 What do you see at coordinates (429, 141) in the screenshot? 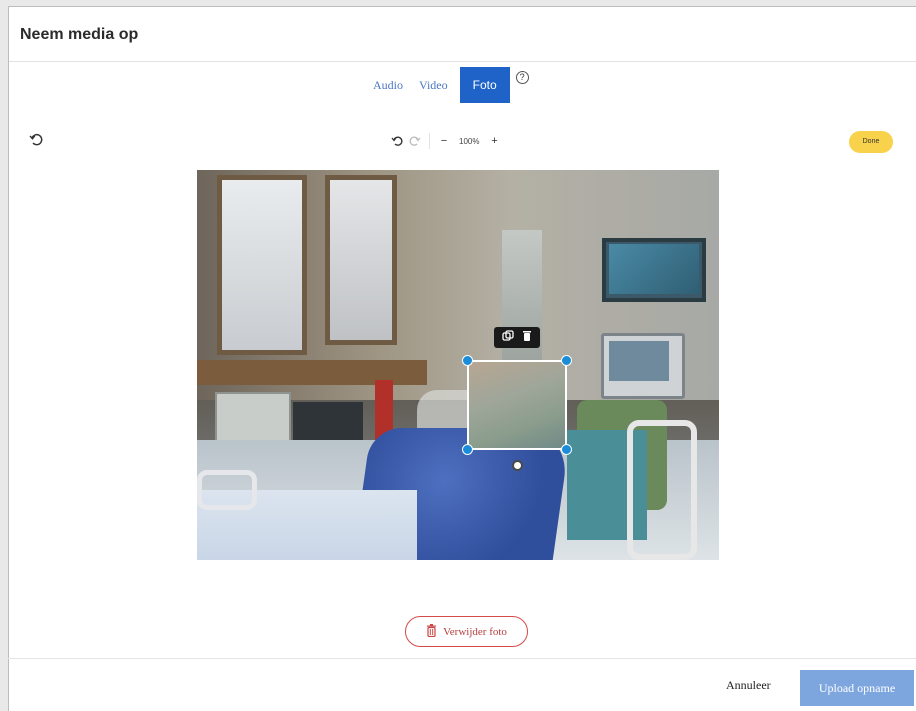
I see `toolbar-divider` at bounding box center [429, 141].